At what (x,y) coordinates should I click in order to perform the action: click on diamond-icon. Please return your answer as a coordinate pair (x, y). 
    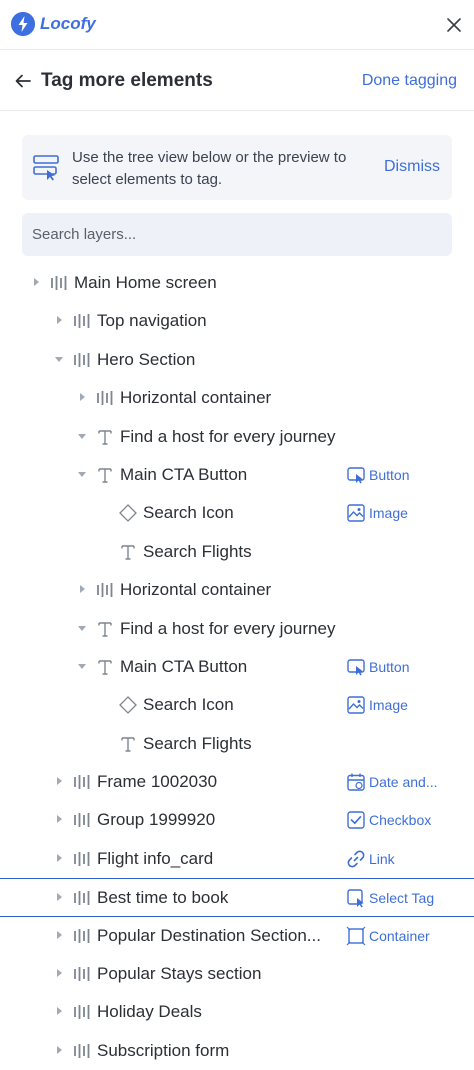
    Looking at the image, I should click on (128, 513).